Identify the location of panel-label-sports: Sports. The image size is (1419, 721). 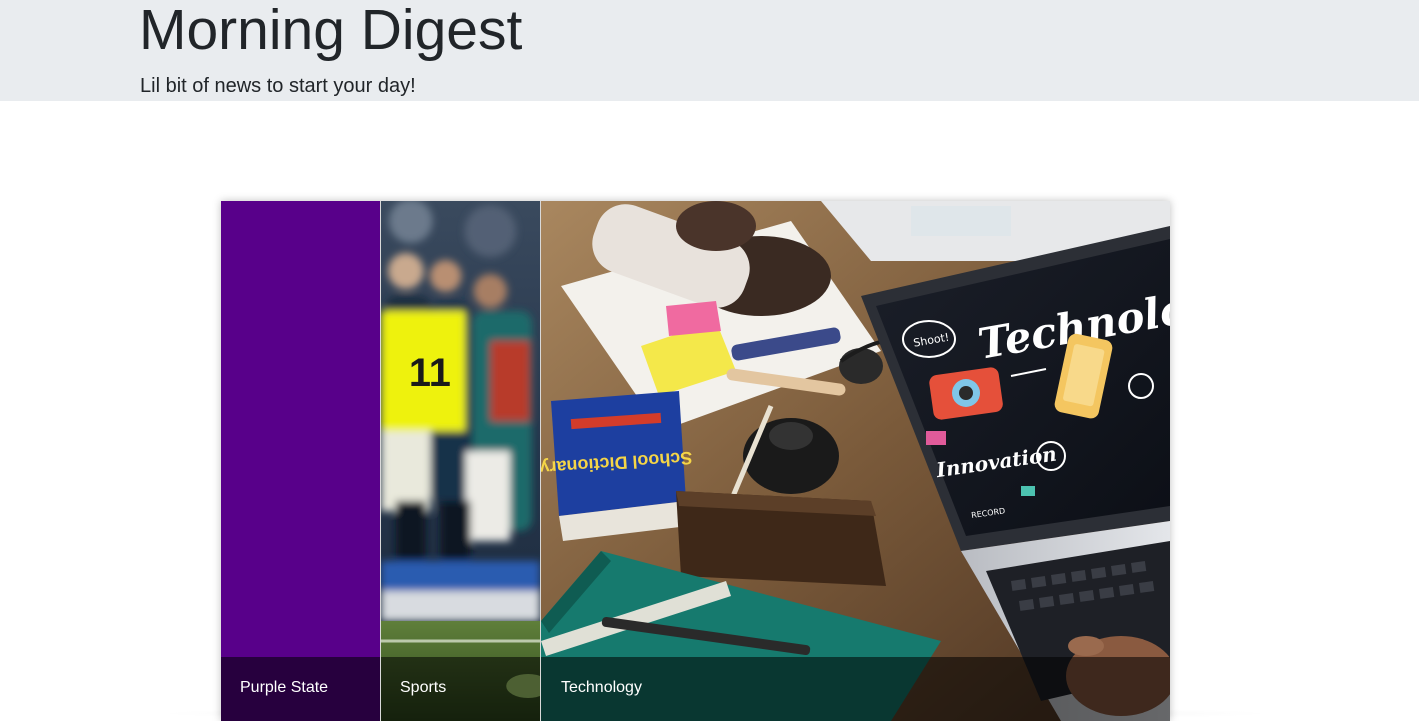
(423, 687).